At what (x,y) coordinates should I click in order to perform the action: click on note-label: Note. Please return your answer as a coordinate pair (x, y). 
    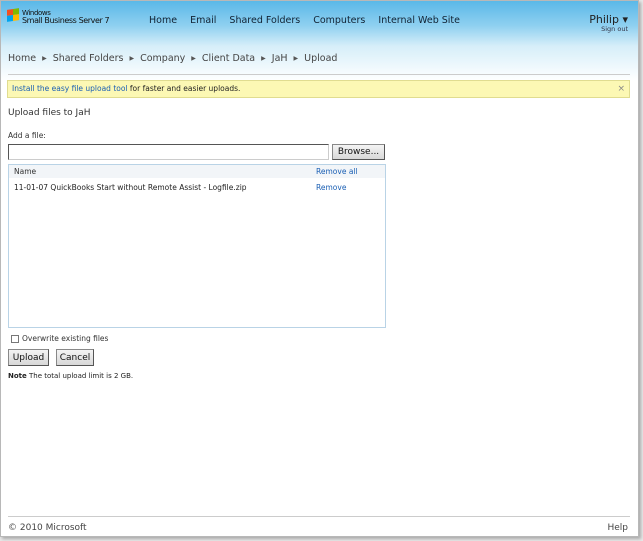
    Looking at the image, I should click on (17, 376).